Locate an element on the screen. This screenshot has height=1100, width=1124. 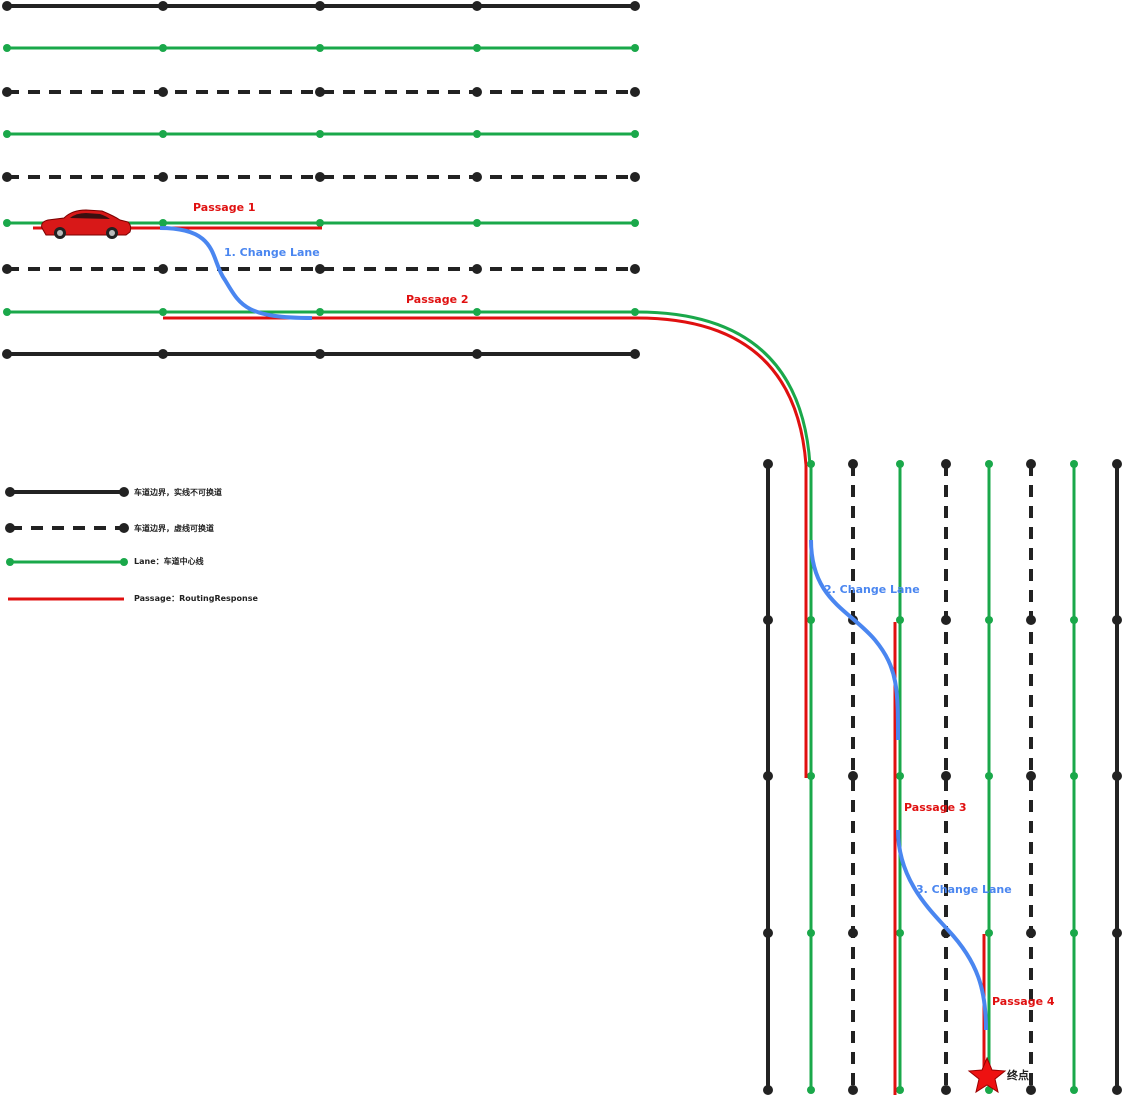
passage-3-label: Passage 3 is located at coordinates (935, 807).